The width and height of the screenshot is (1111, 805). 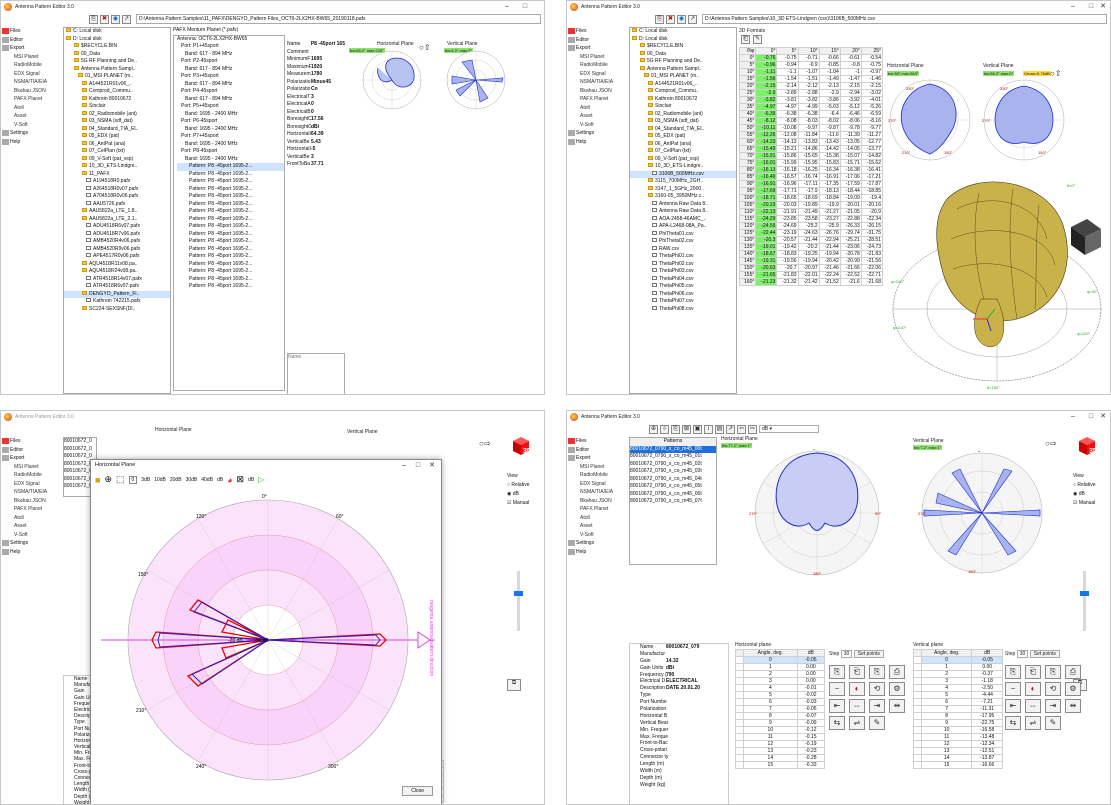 I want to click on grid-cell: -19.01, so click(x=766, y=247).